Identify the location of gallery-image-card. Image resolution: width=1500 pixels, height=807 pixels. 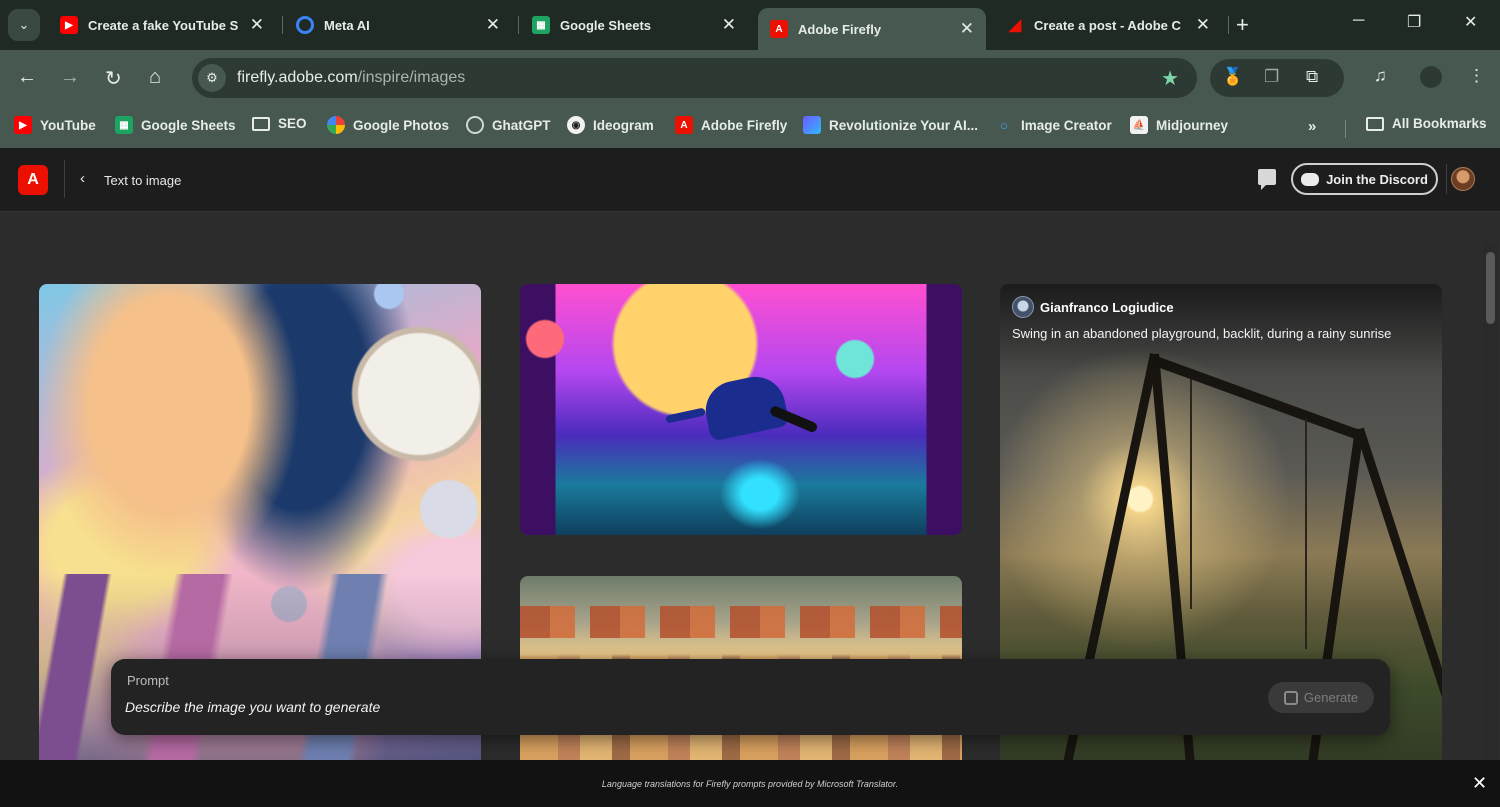
(741, 409).